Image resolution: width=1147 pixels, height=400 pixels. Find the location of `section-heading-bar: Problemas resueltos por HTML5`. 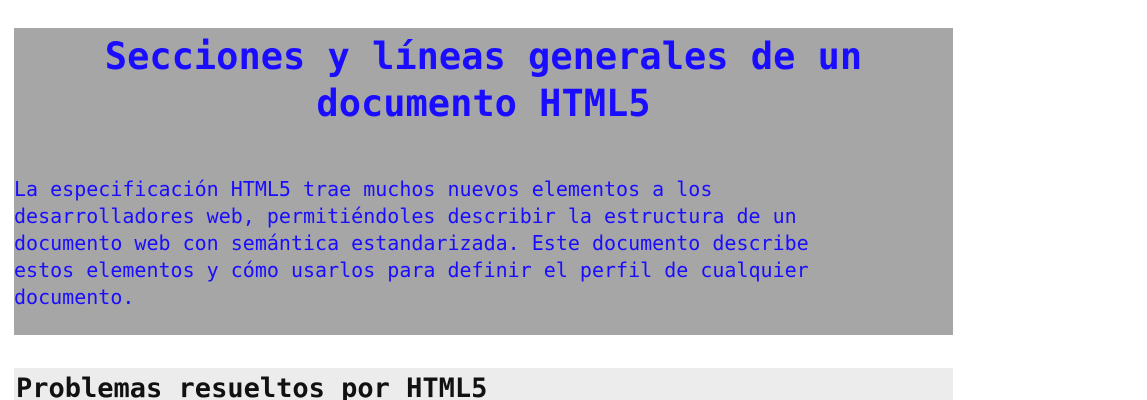

section-heading-bar: Problemas resueltos por HTML5 is located at coordinates (483, 384).